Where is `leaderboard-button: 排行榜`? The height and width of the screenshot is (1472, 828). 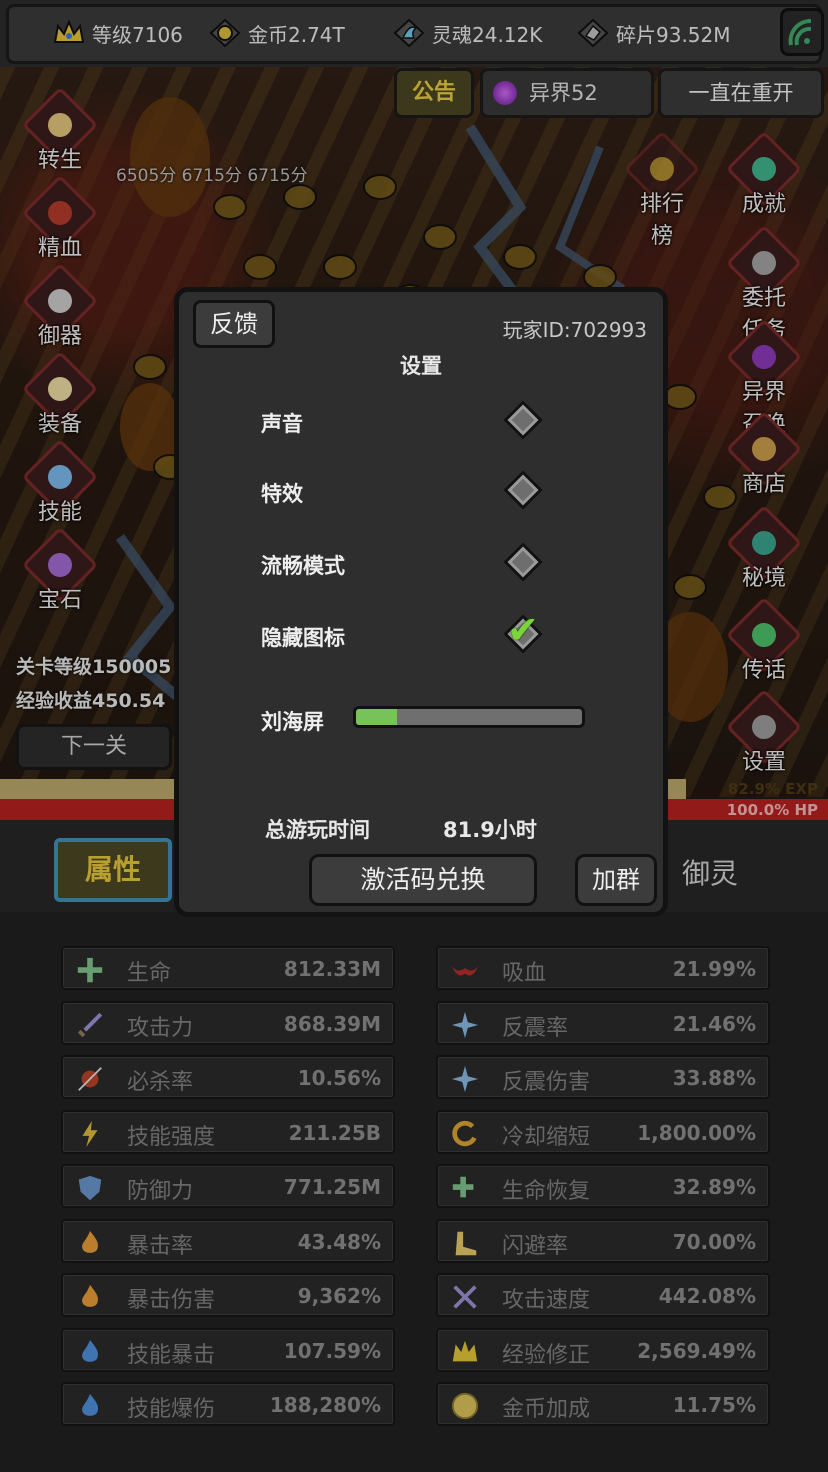
leaderboard-button: 排行榜 is located at coordinates (662, 190).